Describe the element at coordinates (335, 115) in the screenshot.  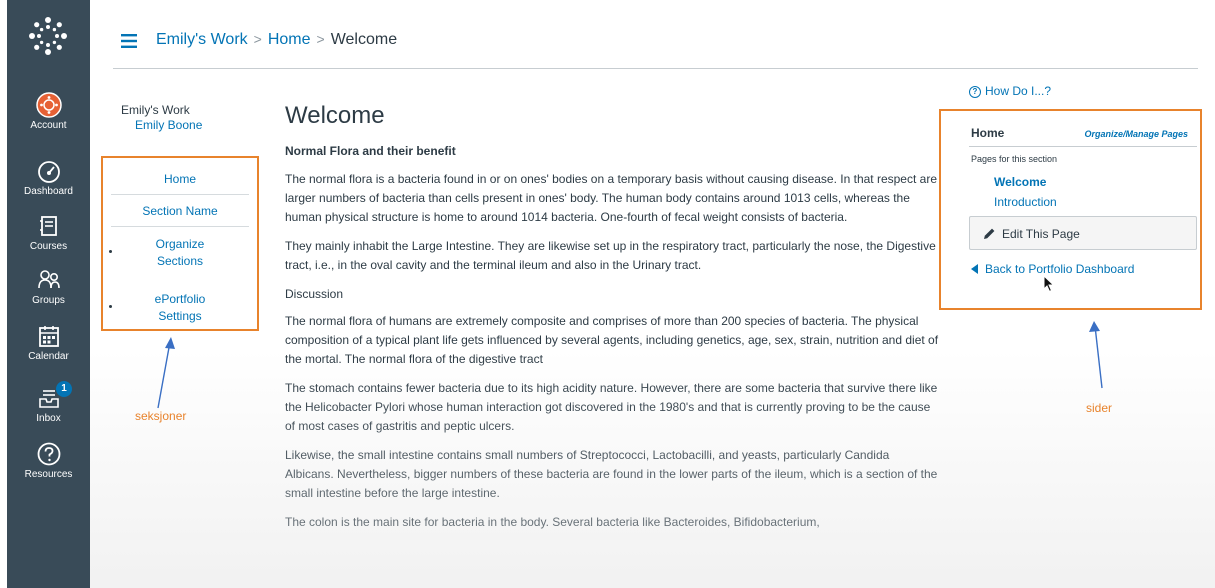
I see `page-title: Welcome` at that location.